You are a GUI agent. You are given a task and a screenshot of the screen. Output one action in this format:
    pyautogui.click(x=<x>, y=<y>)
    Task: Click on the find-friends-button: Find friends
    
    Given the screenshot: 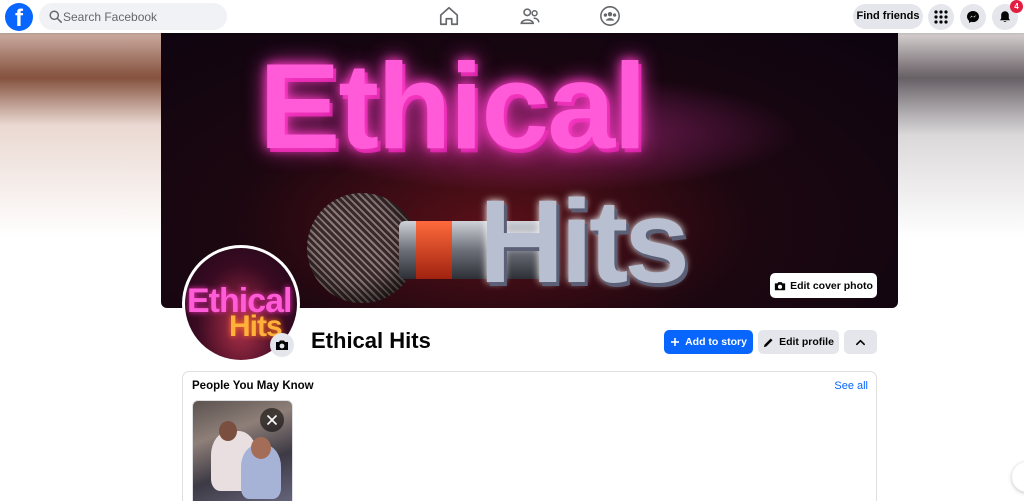 What is the action you would take?
    pyautogui.click(x=888, y=16)
    